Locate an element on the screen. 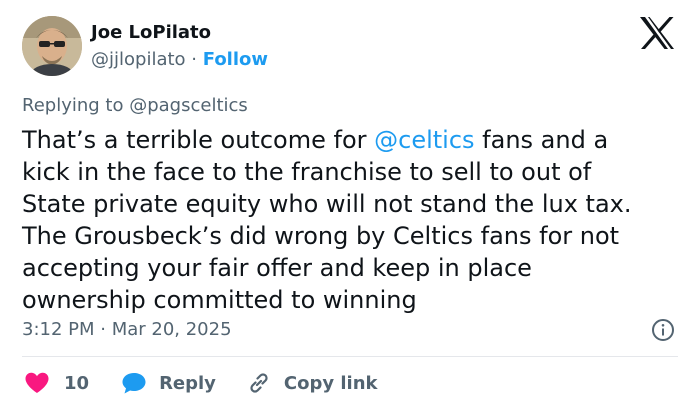  follow-button: Follow is located at coordinates (235, 59).